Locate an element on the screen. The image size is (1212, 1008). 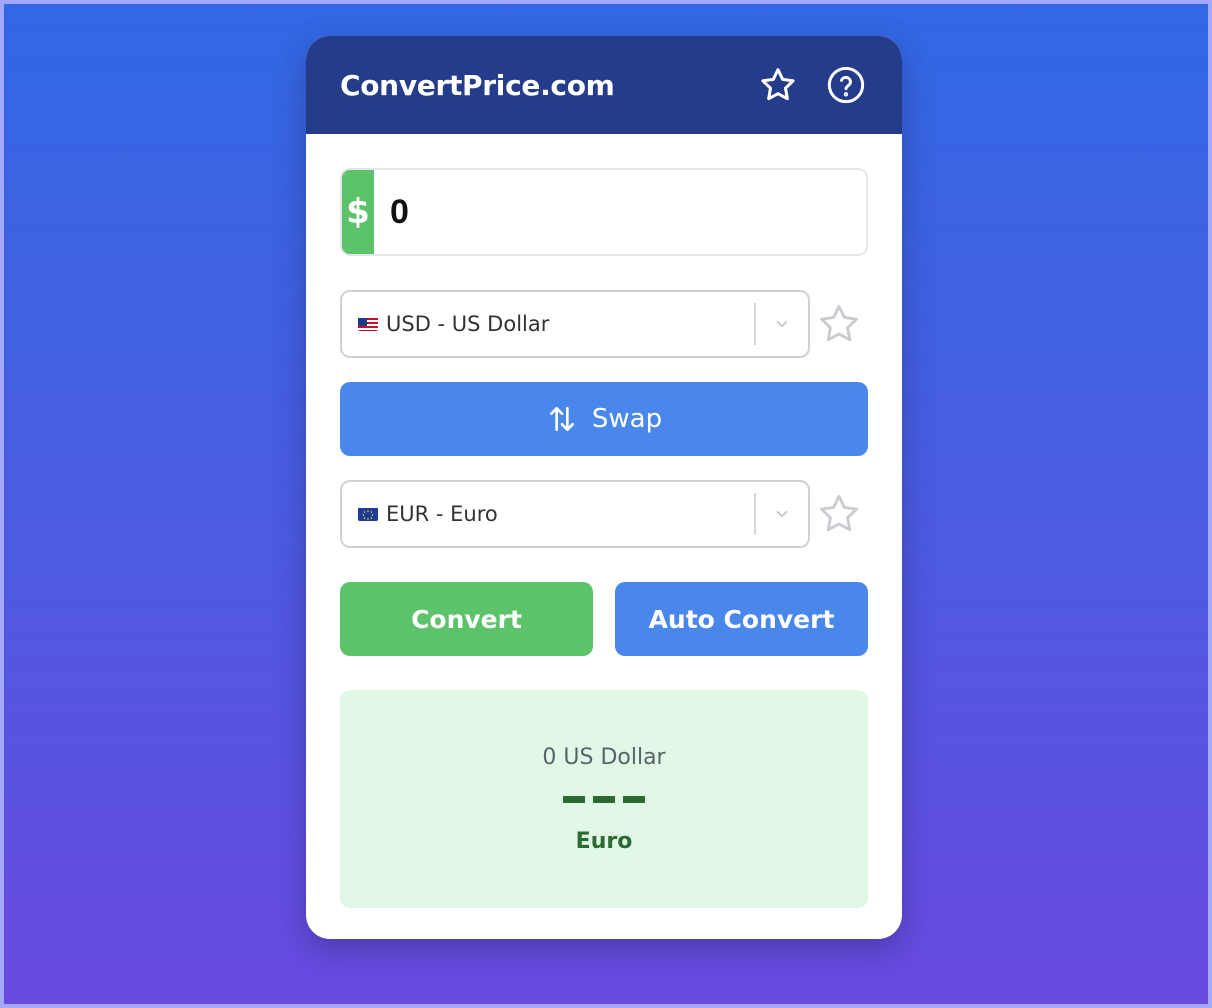
favorite-from-star-icon is located at coordinates (839, 324).